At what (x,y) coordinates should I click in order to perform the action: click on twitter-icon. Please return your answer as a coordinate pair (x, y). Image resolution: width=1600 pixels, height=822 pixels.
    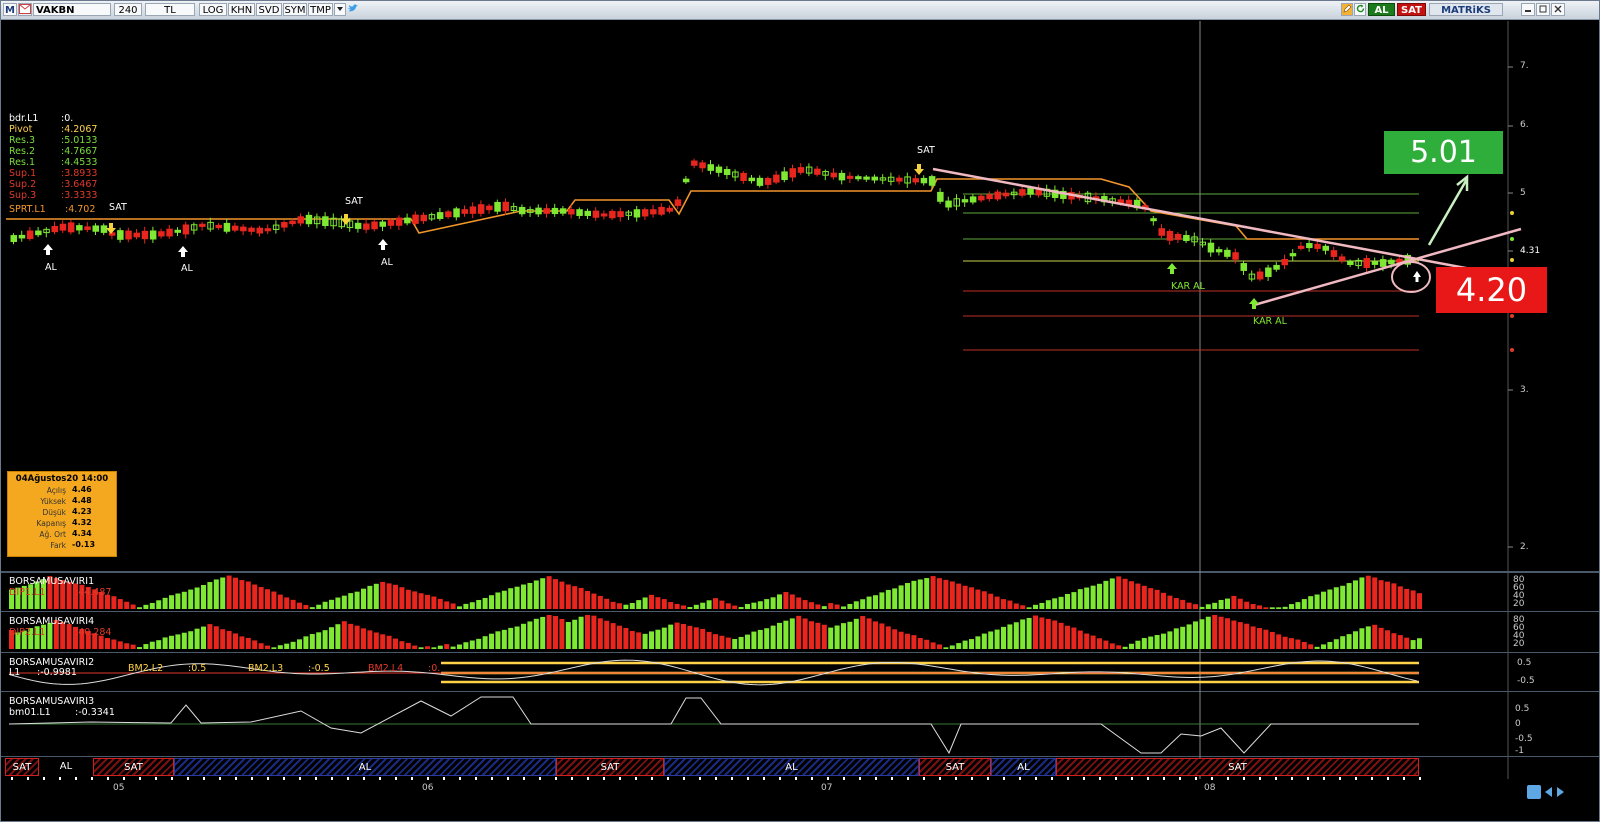
    Looking at the image, I should click on (353, 9).